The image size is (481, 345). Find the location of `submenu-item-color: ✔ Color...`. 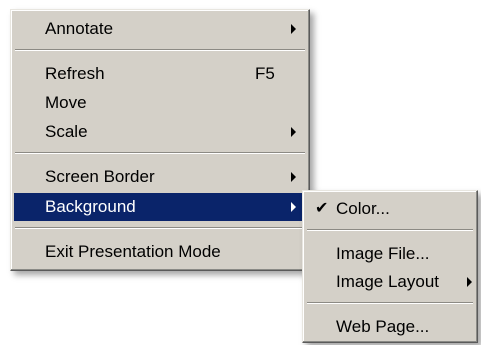

submenu-item-color: ✔ Color... is located at coordinates (390, 209).